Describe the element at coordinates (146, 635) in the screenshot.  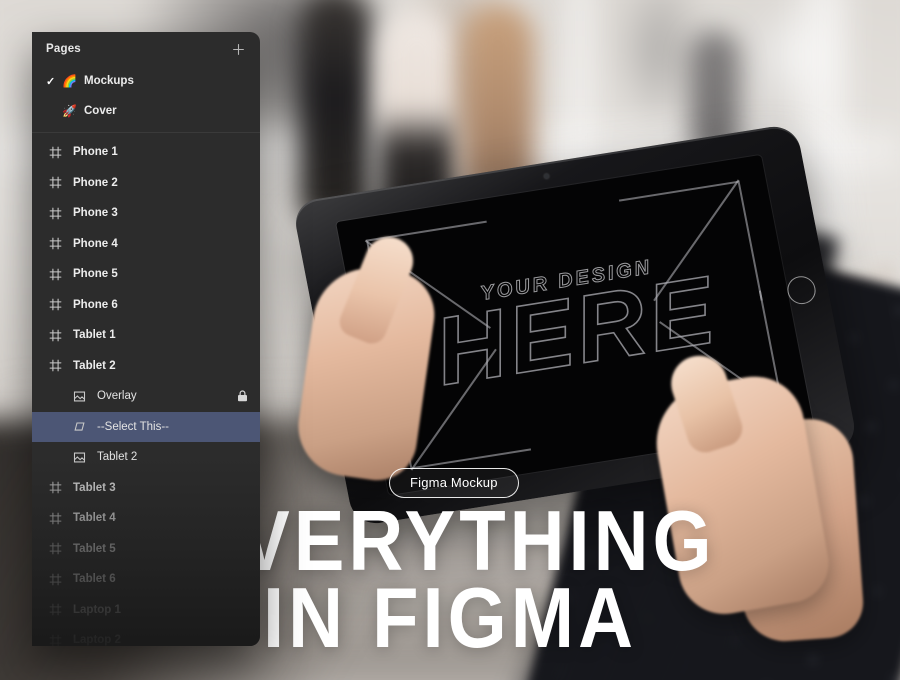
I see `layer-item-laptop-2: Laptop 2` at that location.